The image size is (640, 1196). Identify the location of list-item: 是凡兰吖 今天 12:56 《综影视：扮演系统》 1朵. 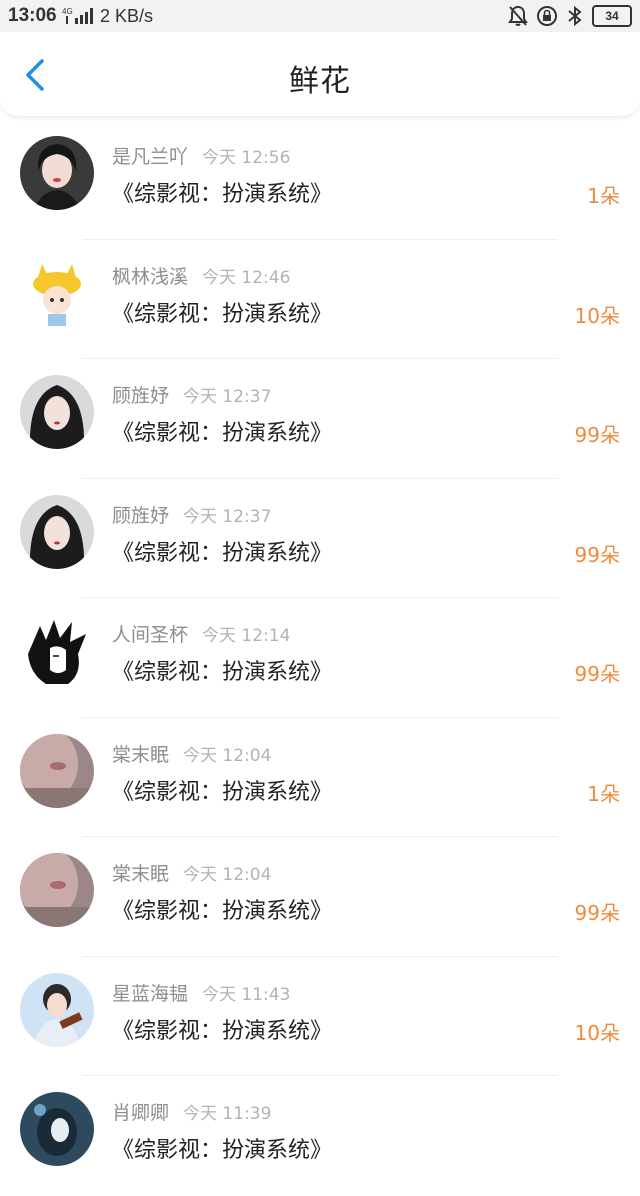
(320, 180).